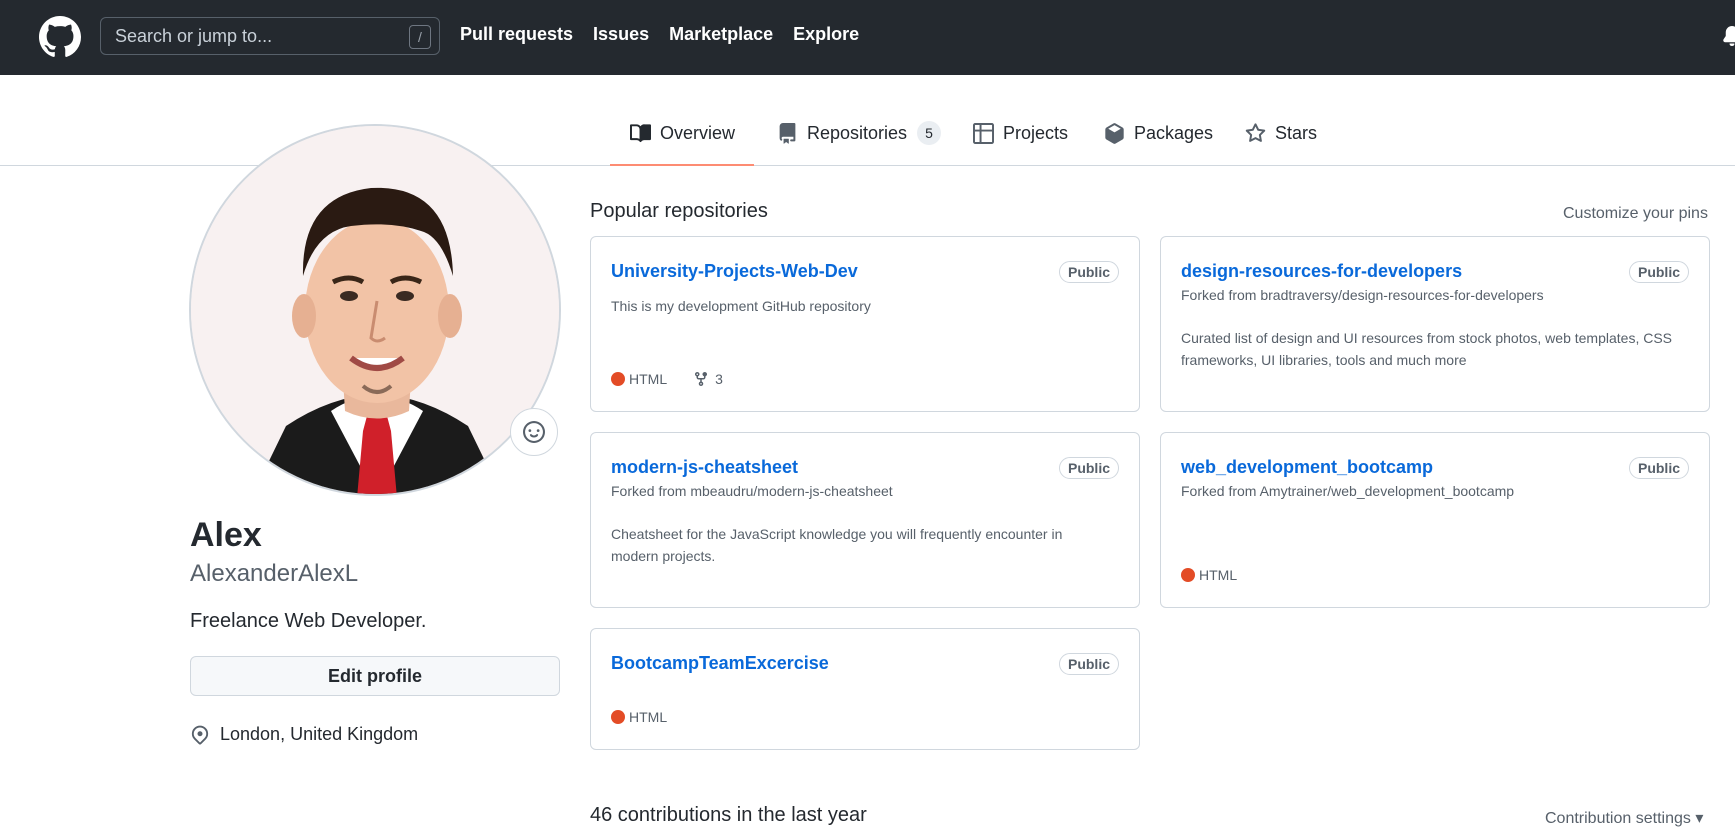 This screenshot has height=828, width=1735. What do you see at coordinates (1036, 133) in the screenshot?
I see `tab-projects-label: Projects` at bounding box center [1036, 133].